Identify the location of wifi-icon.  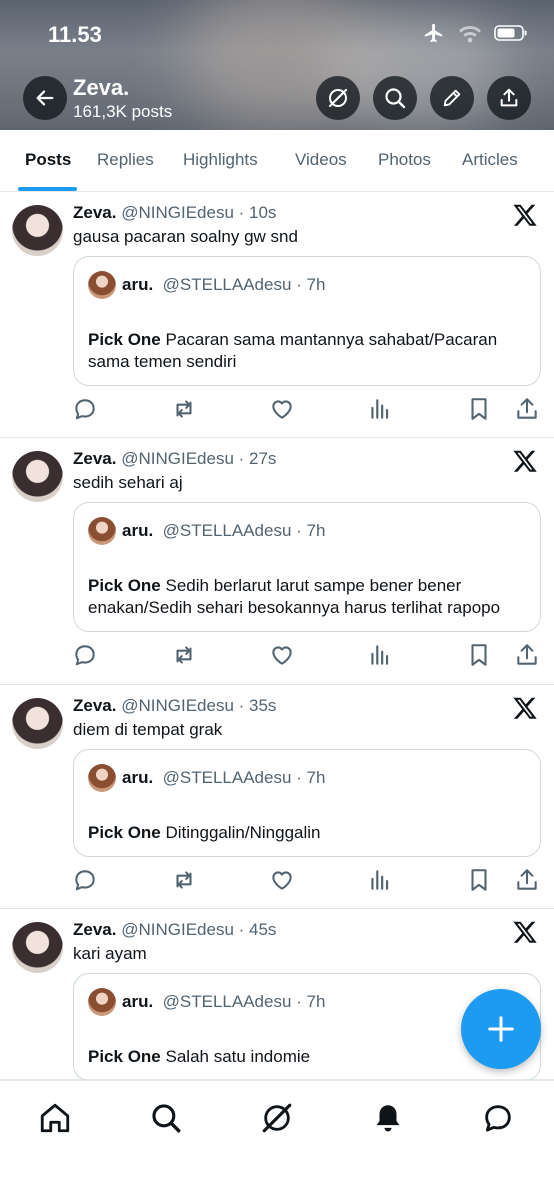
(470, 34).